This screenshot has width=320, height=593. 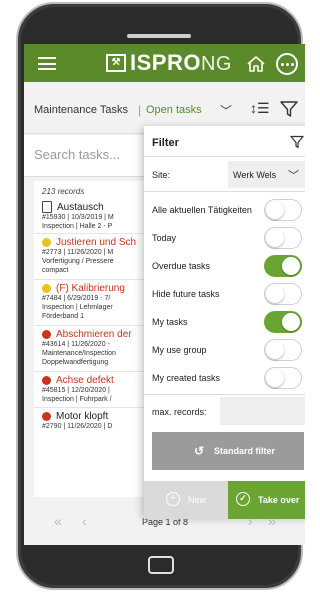 What do you see at coordinates (186, 294) in the screenshot?
I see `filter-option-label: Hide future tasks` at bounding box center [186, 294].